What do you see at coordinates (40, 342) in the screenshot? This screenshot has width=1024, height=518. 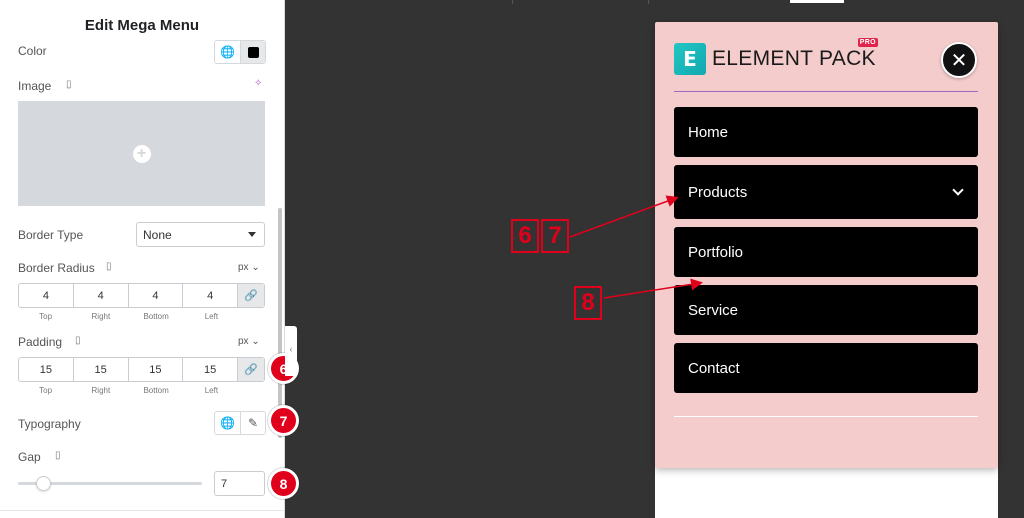 I see `padding-label: Padding` at bounding box center [40, 342].